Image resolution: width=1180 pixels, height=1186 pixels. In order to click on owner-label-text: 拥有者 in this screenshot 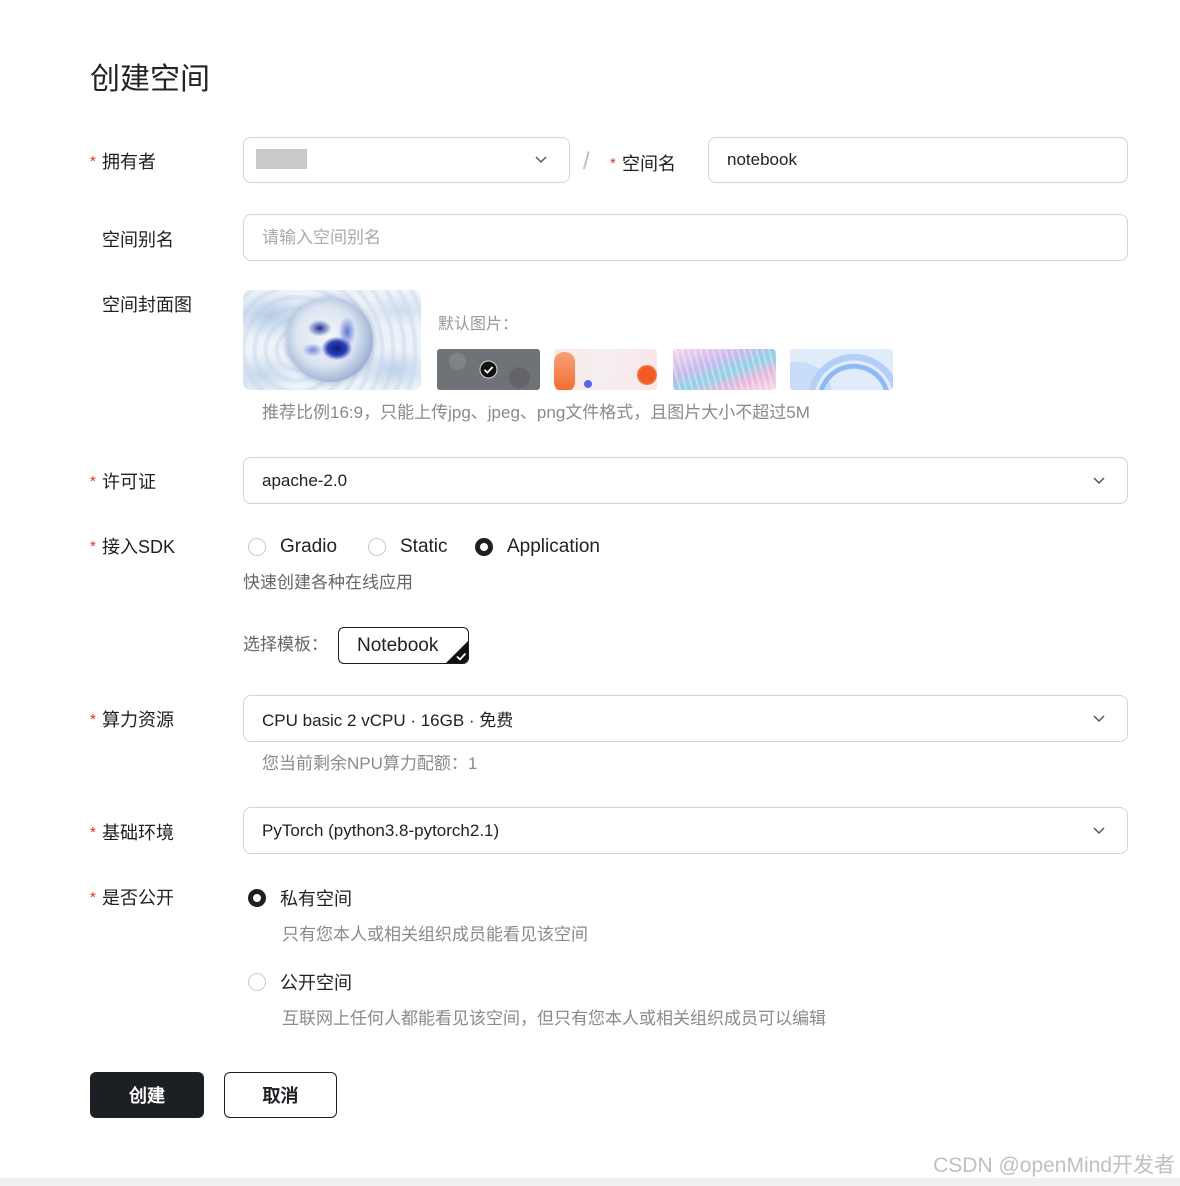, I will do `click(129, 162)`.